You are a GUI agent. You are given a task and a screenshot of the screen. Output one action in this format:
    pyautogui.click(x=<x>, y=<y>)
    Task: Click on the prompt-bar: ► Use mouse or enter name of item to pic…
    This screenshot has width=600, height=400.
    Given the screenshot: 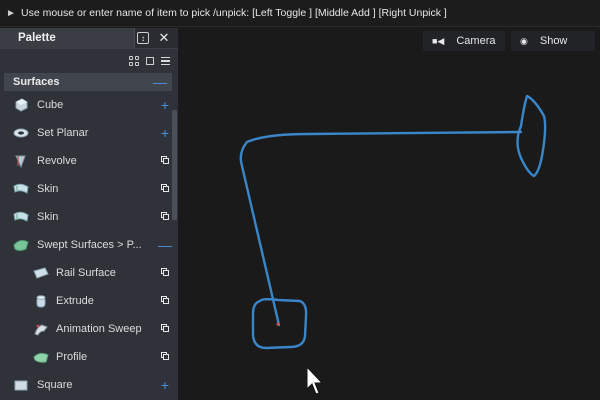 What is the action you would take?
    pyautogui.click(x=300, y=13)
    